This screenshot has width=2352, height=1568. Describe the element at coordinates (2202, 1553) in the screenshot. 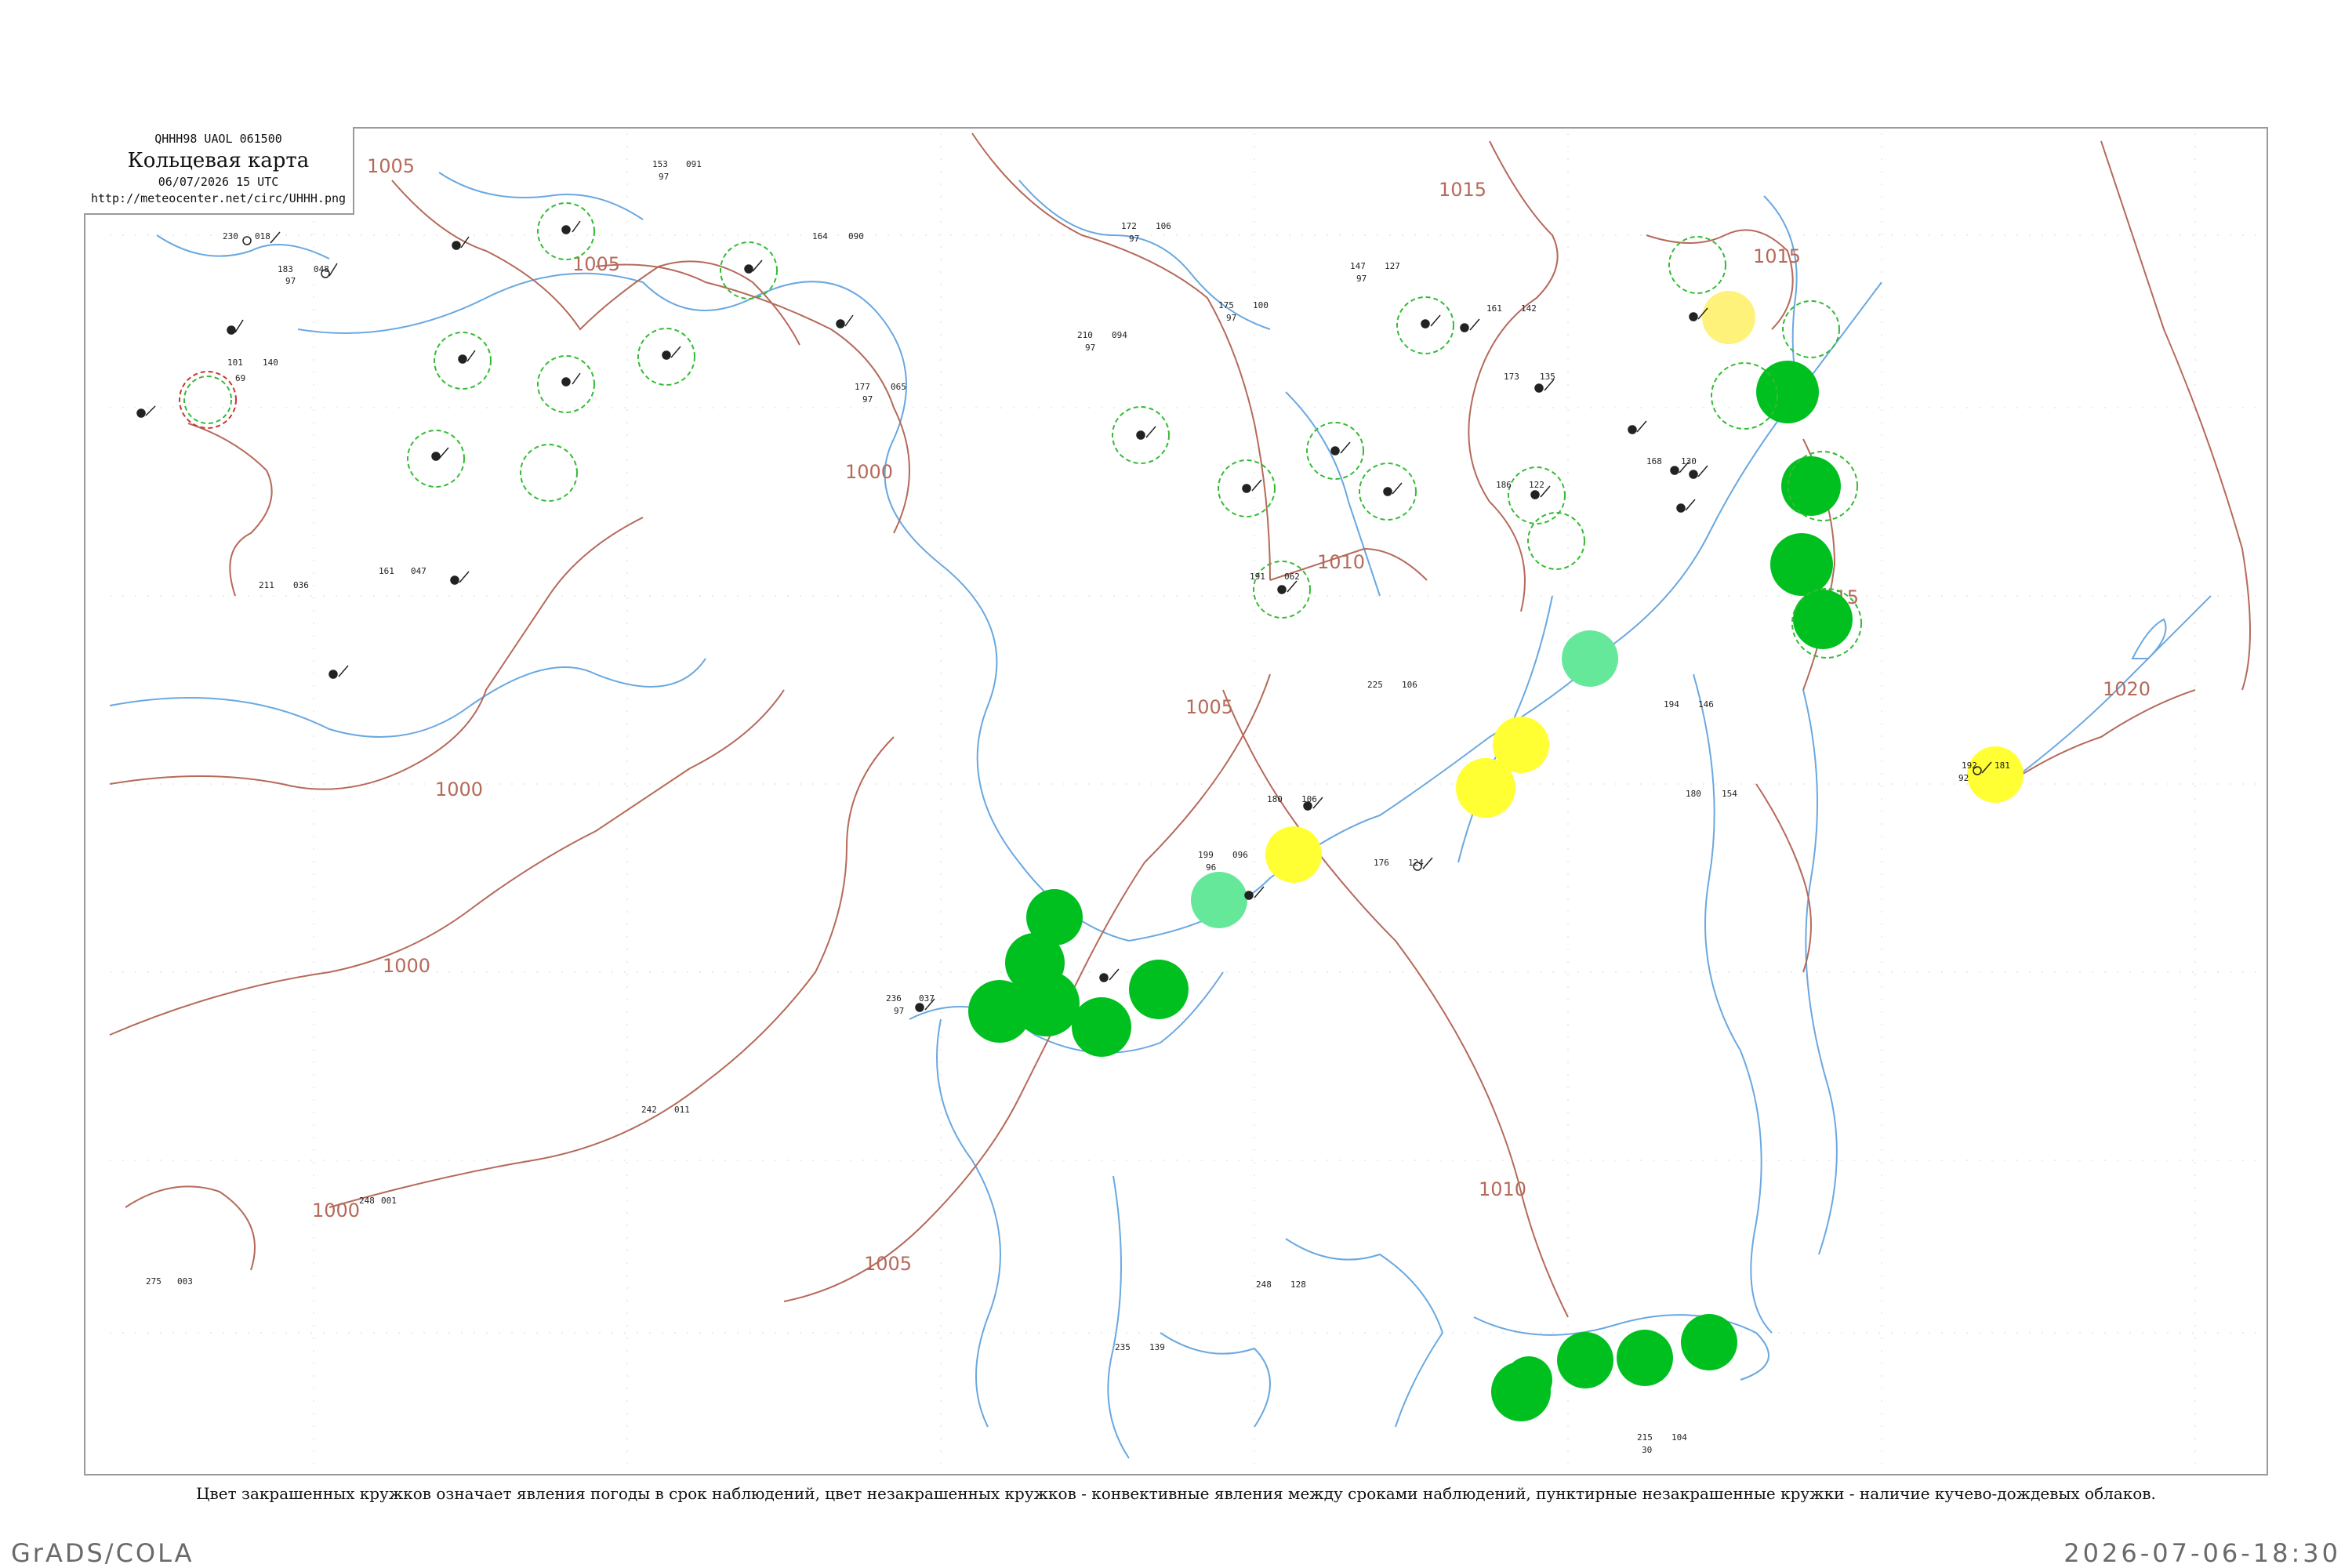

I see `generation-timestamp: 2026-07-06-18:30` at that location.